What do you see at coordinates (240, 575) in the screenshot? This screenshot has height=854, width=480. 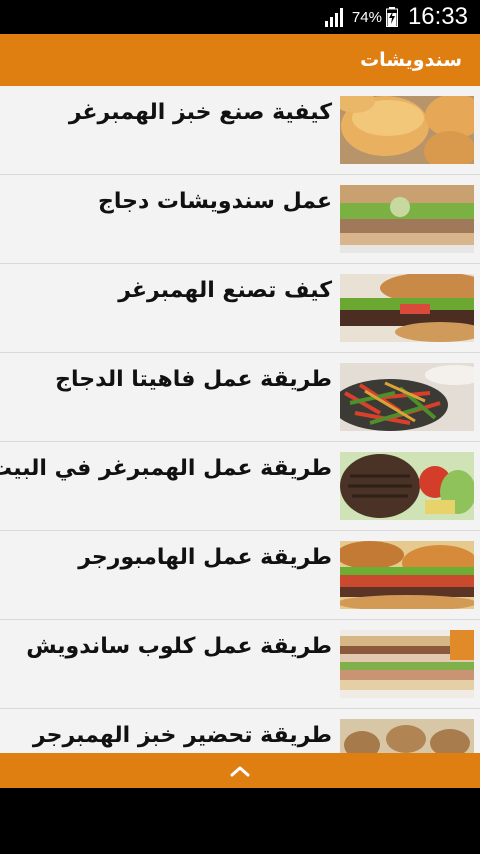 I see `list-item: طريقة عمل الهامبورجر` at bounding box center [240, 575].